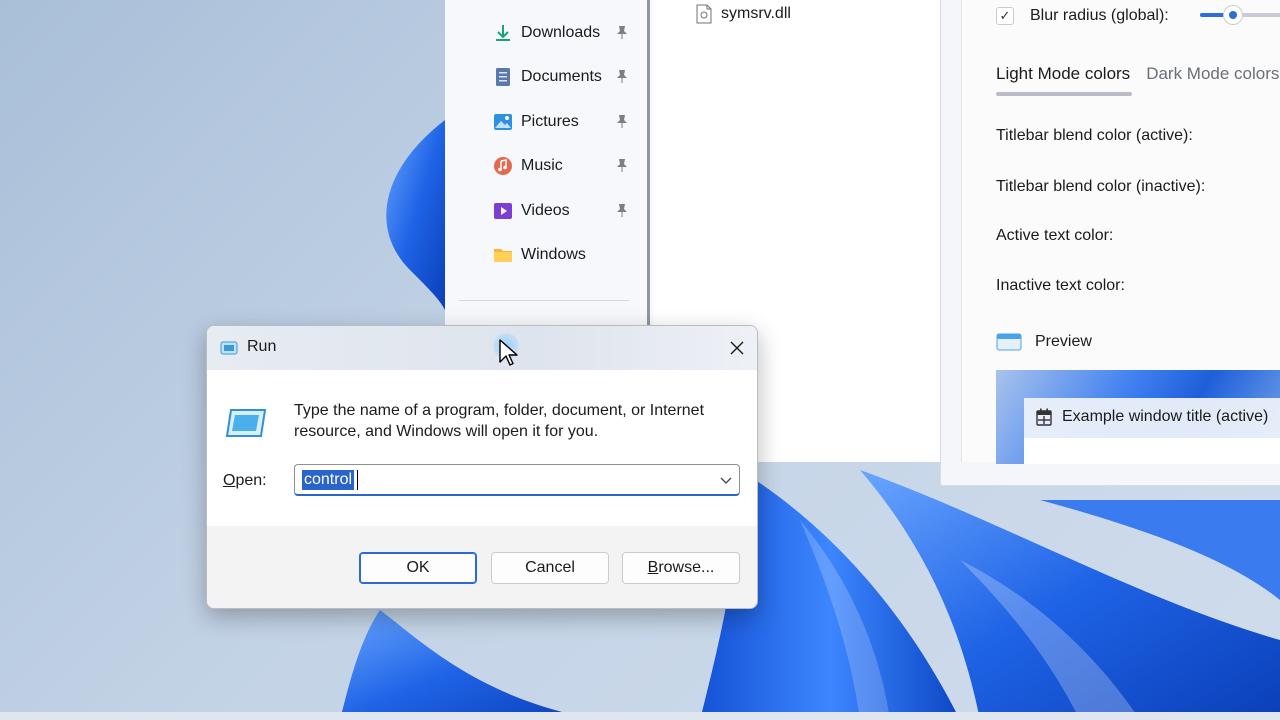  I want to click on blur-radius-label: Blur radius (global):, so click(1099, 15).